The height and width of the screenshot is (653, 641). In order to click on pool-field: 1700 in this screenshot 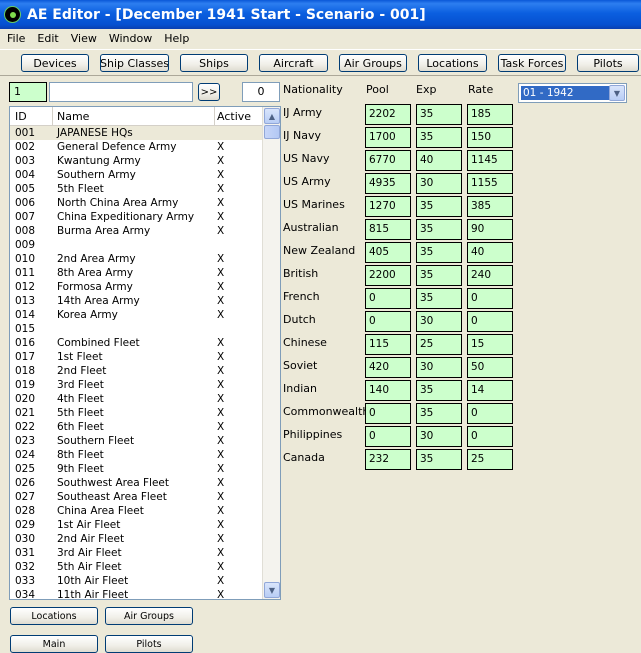, I will do `click(388, 137)`.